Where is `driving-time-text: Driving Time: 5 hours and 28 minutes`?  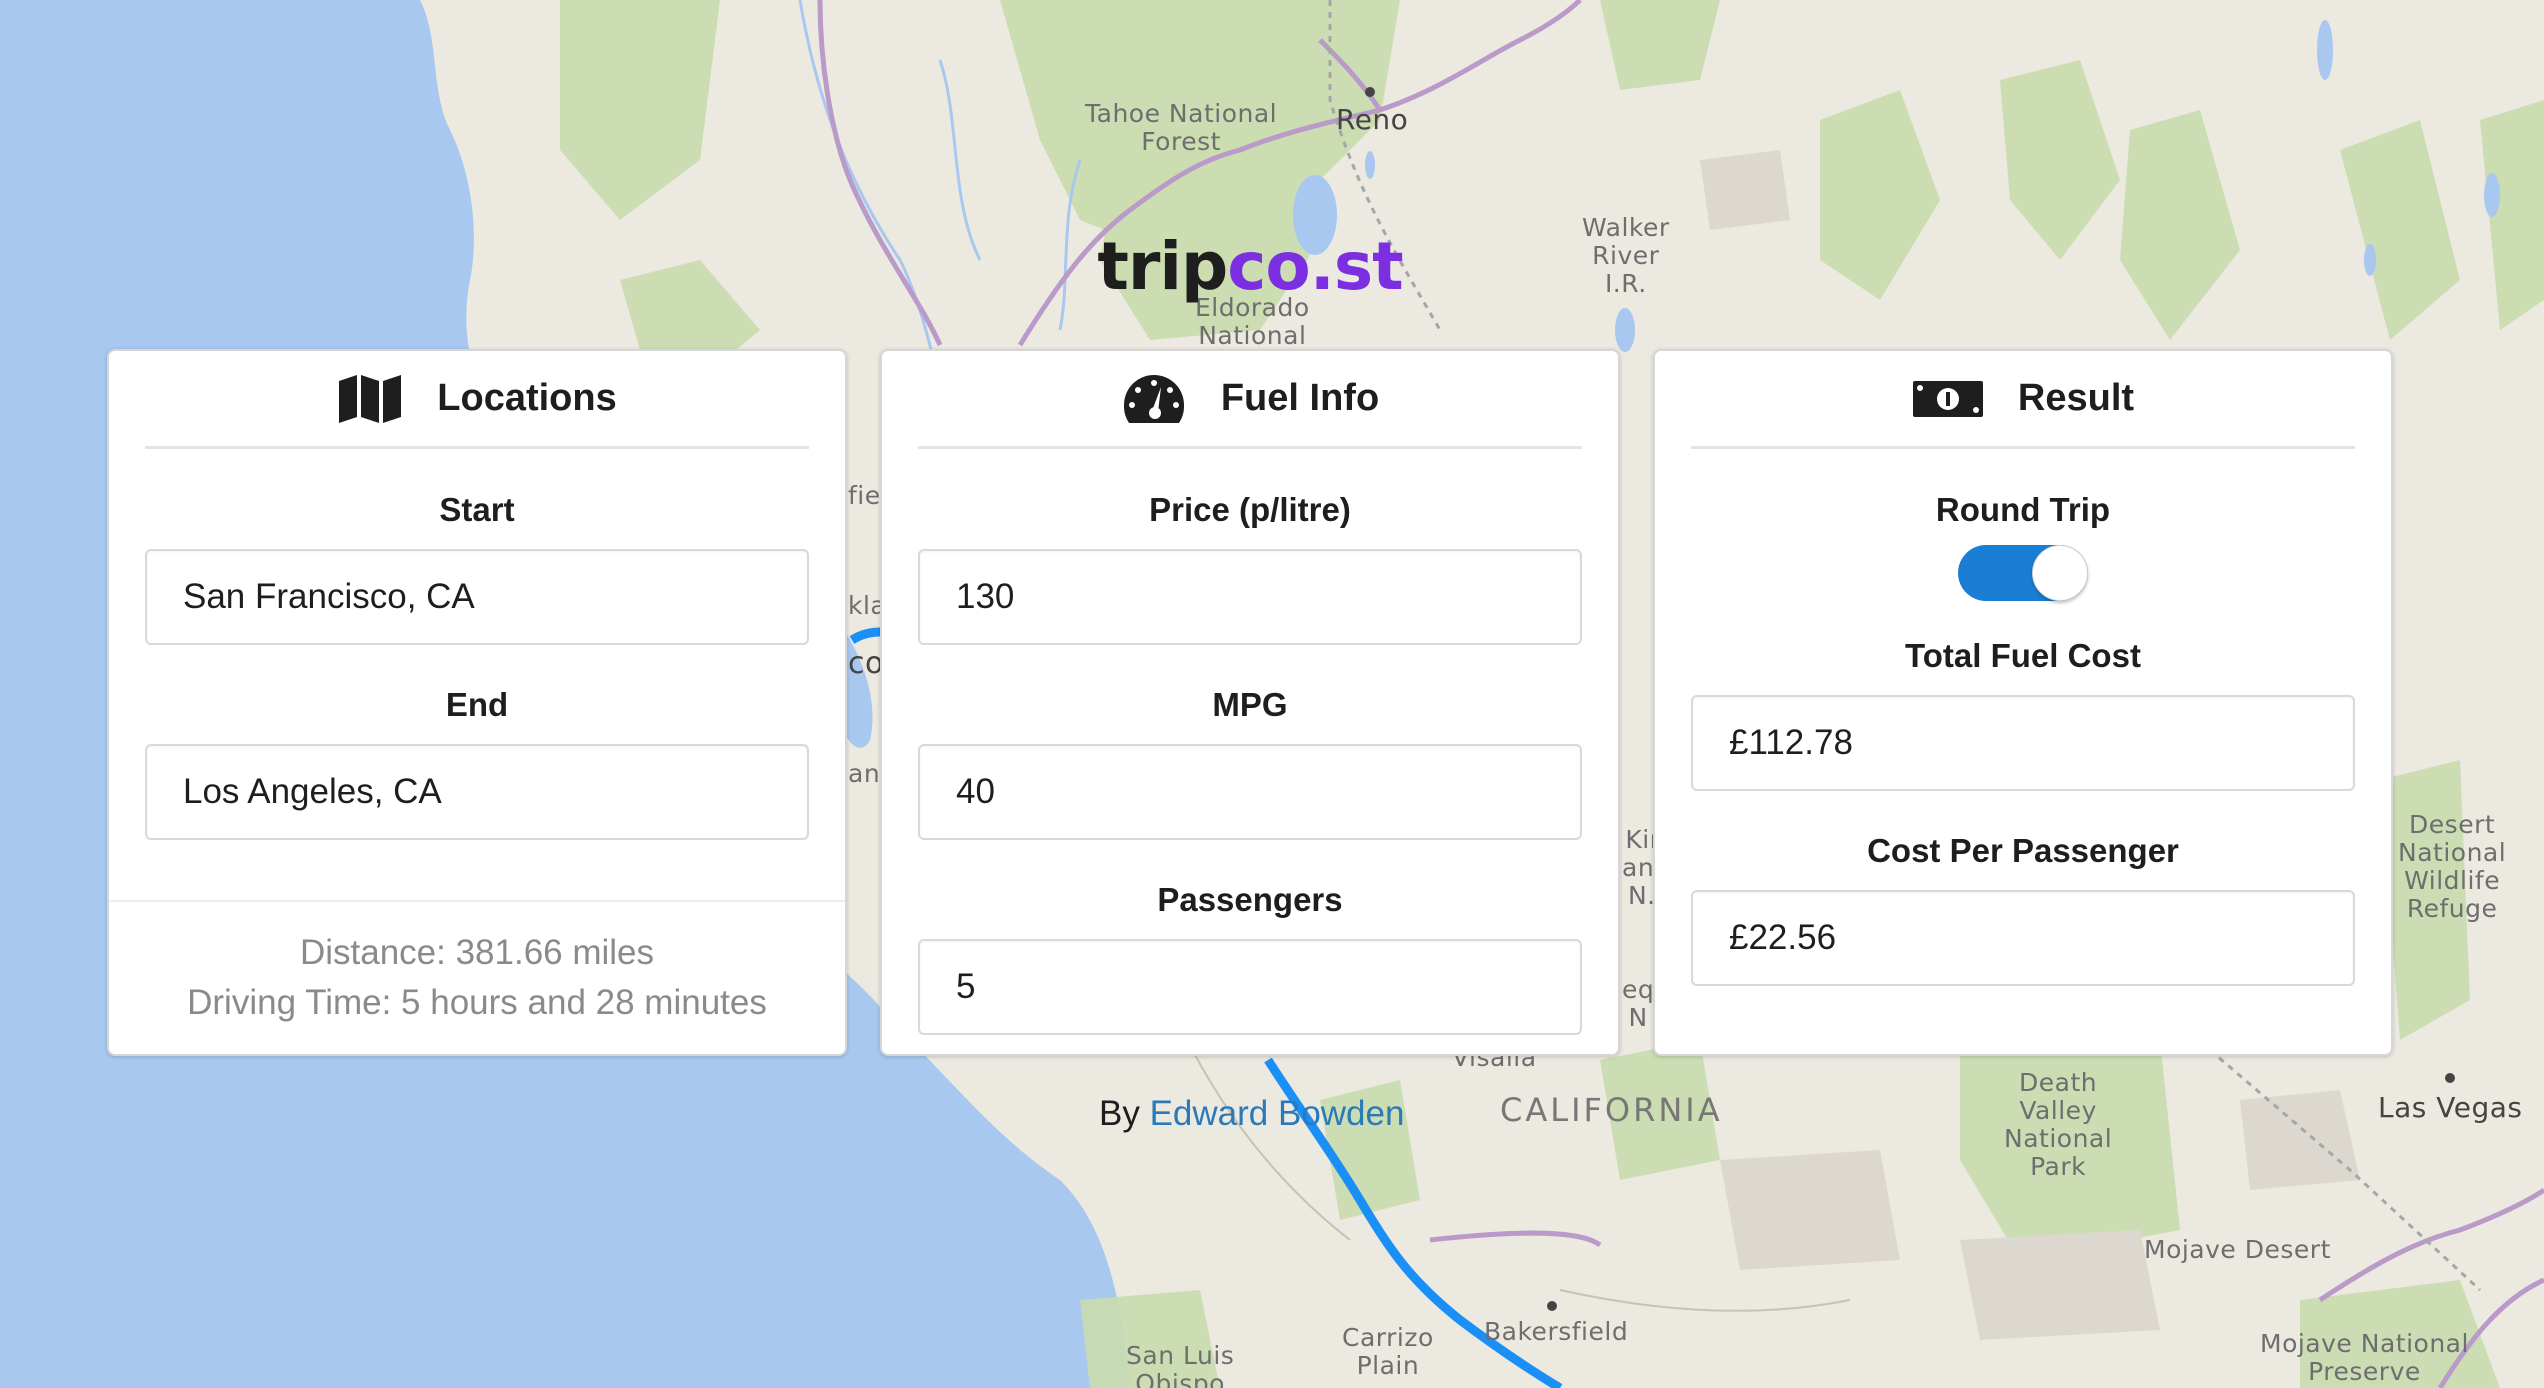 driving-time-text: Driving Time: 5 hours and 28 minutes is located at coordinates (477, 1002).